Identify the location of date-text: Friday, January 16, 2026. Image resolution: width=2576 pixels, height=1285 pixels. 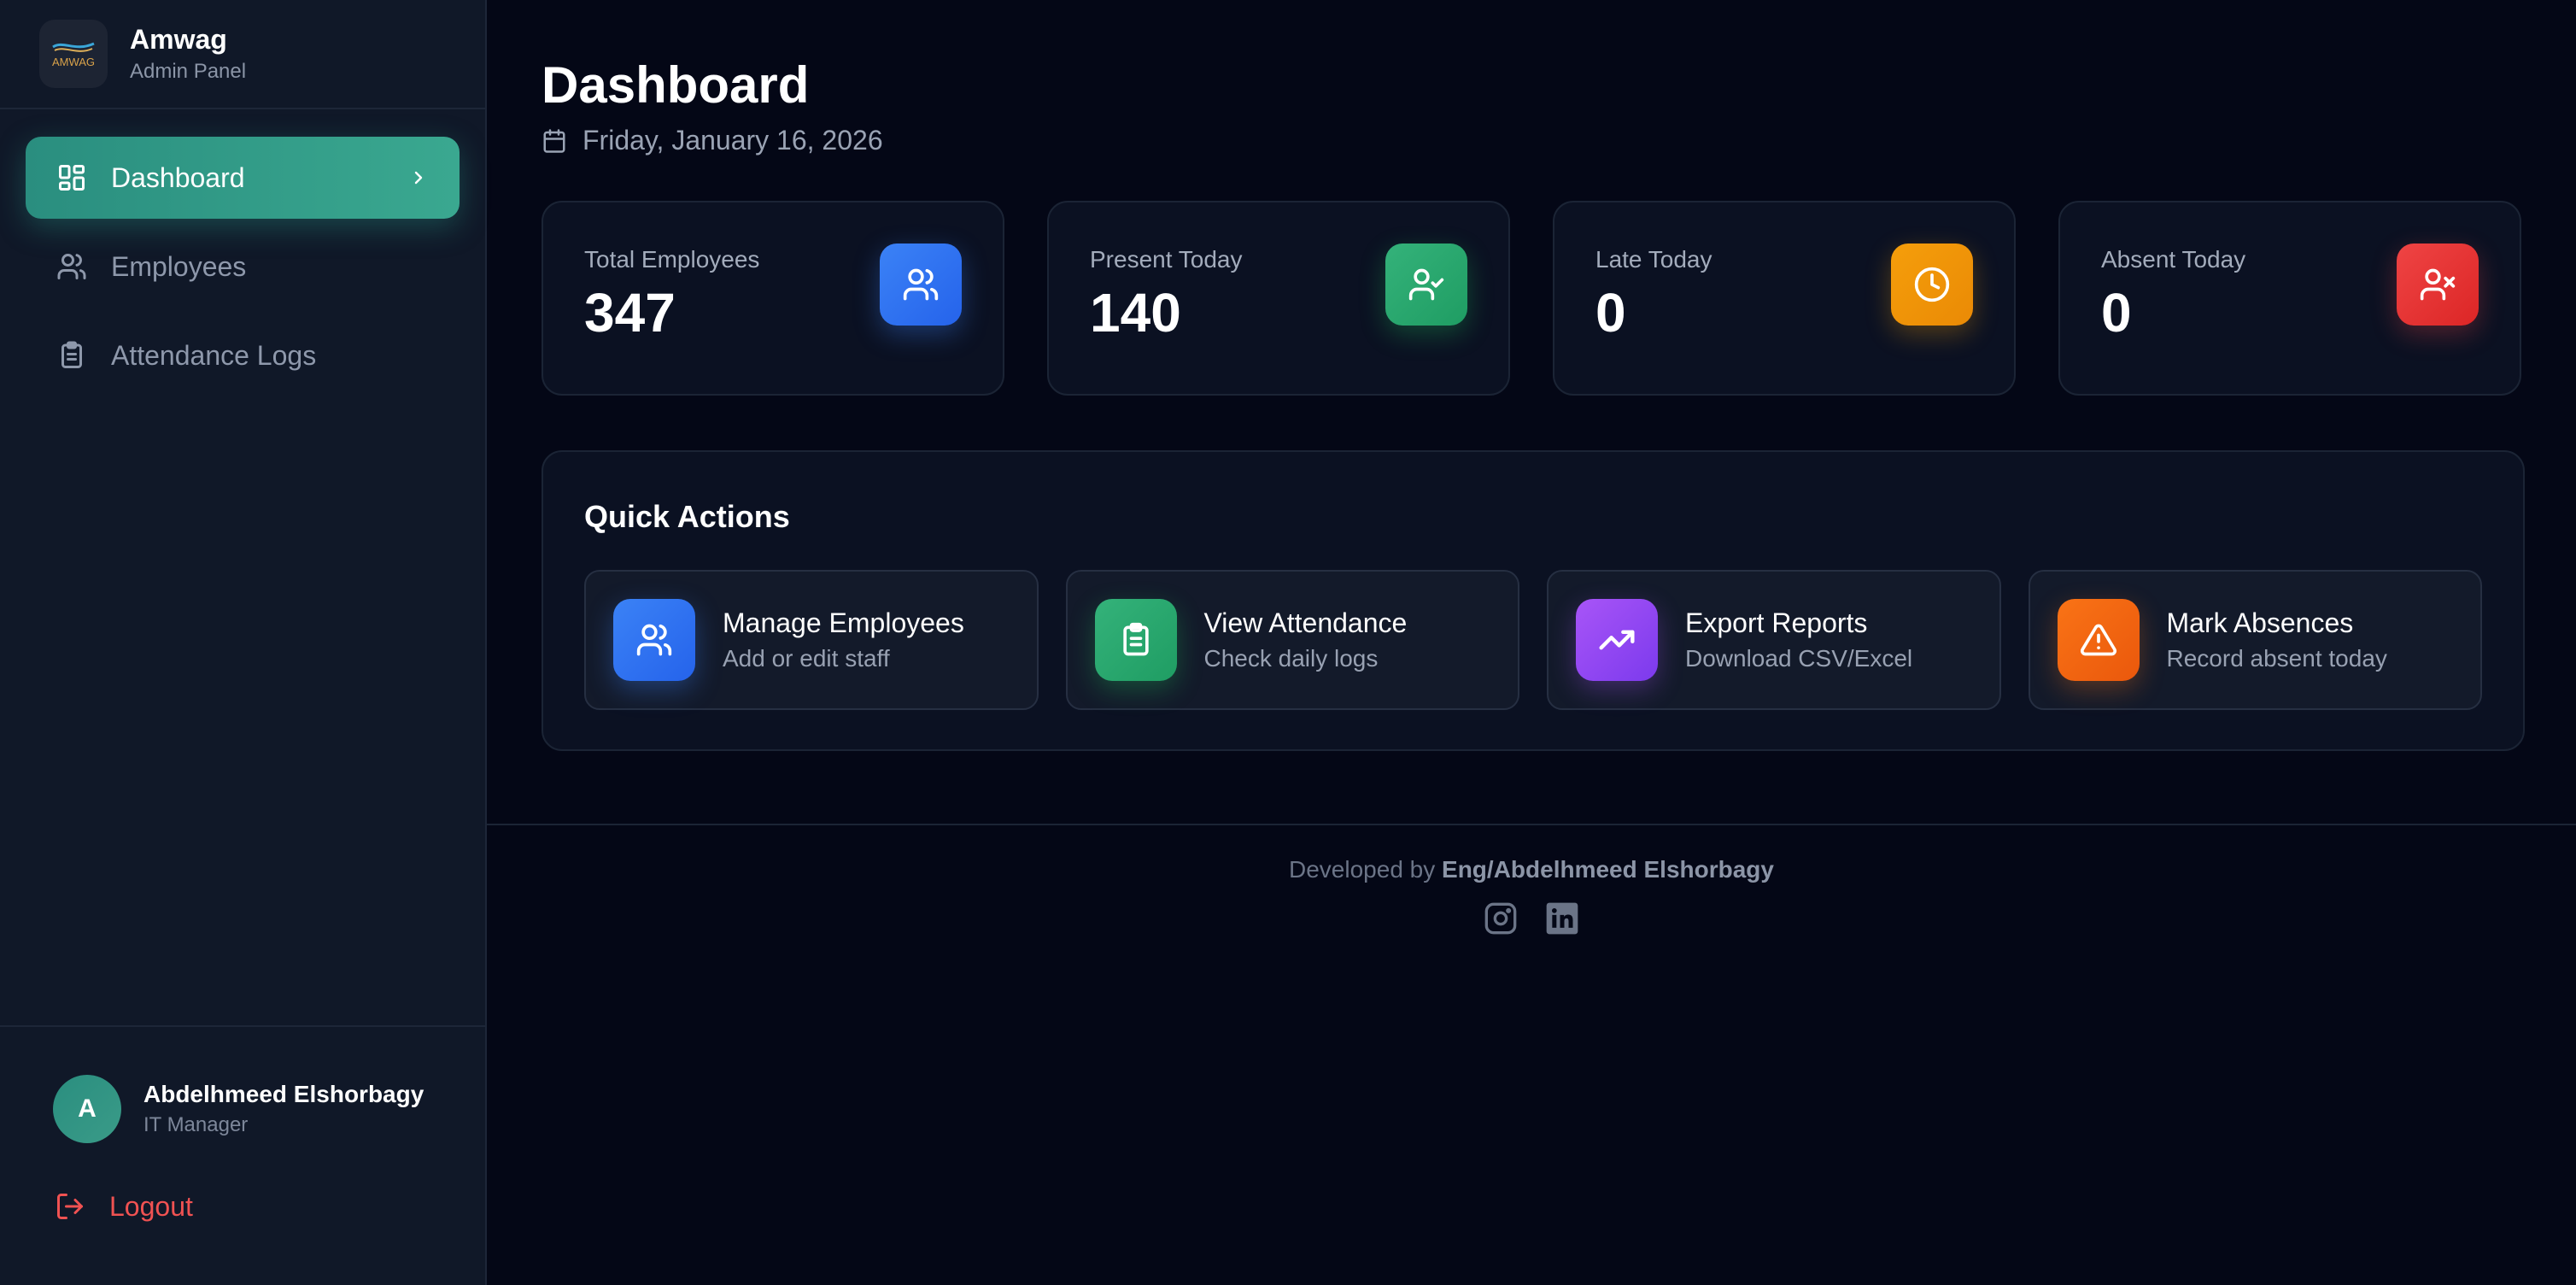
(733, 140).